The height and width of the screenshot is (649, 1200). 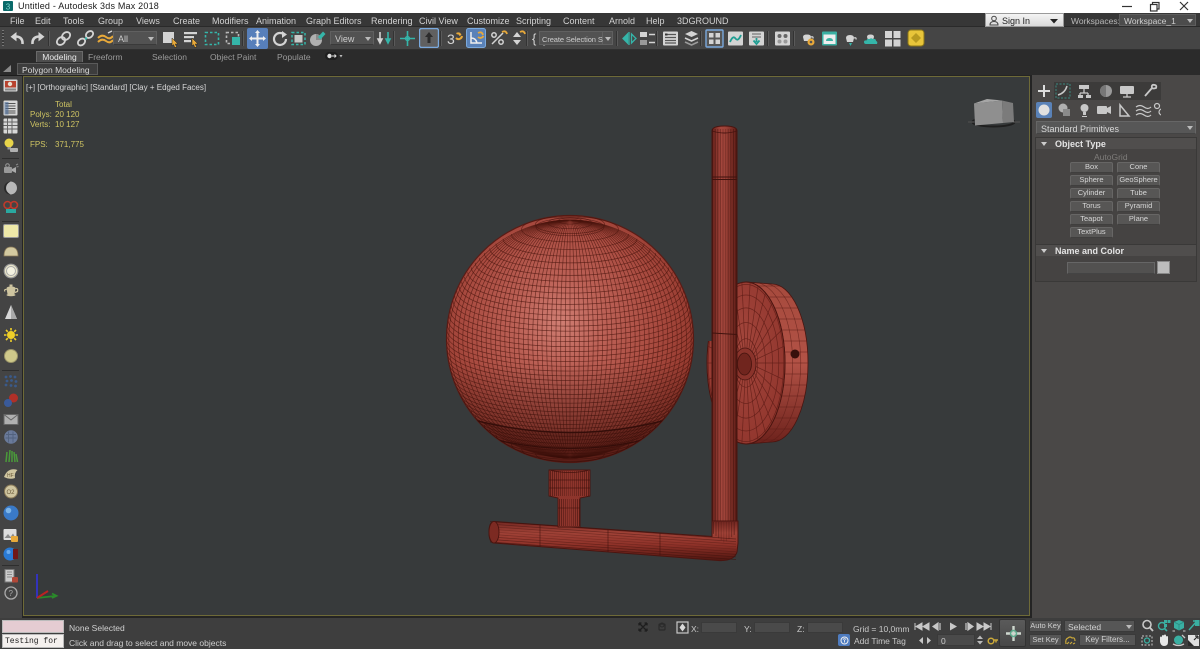 I want to click on svg-text: HF, so click(x=10, y=476).